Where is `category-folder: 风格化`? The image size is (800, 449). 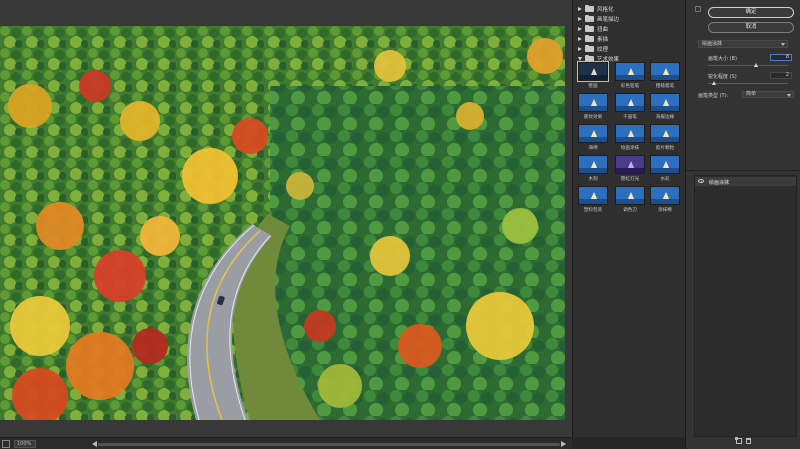
category-folder: 风格化 is located at coordinates (629, 8).